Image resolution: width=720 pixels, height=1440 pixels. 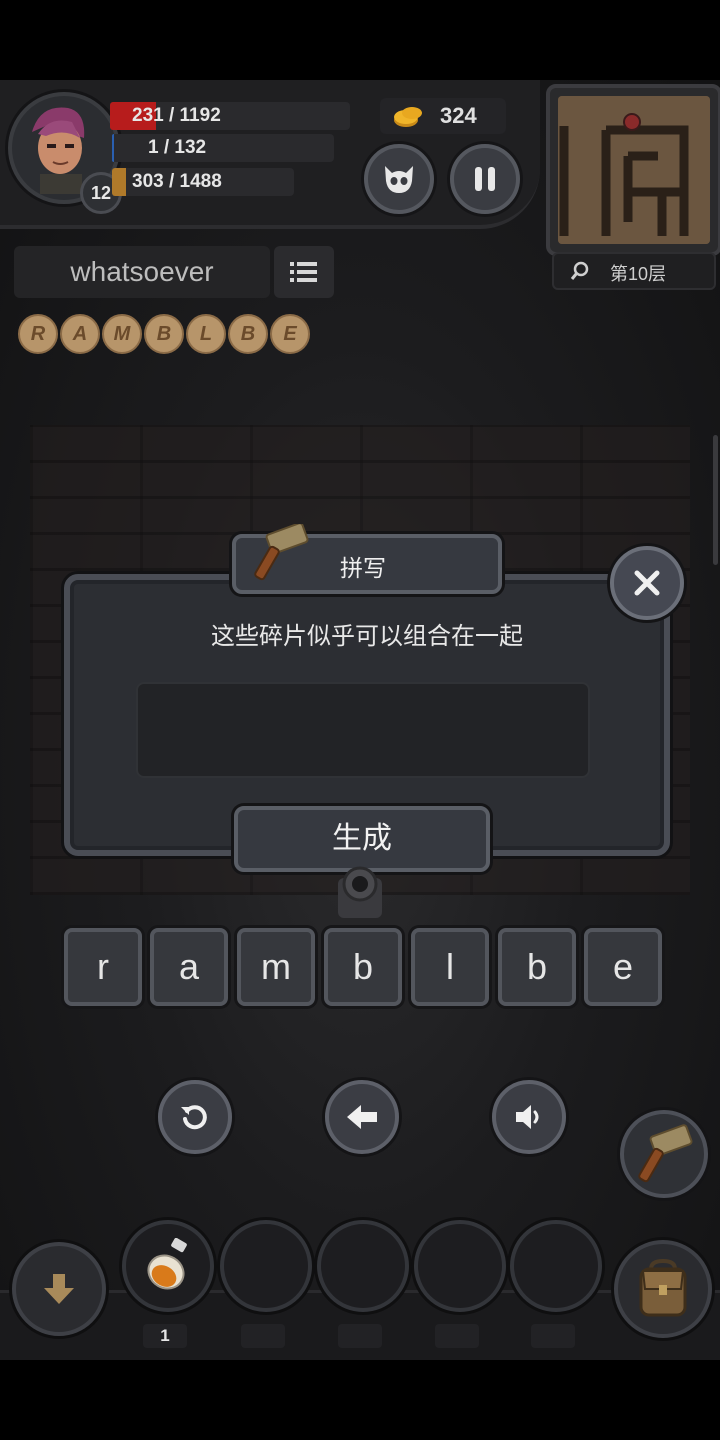 What do you see at coordinates (363, 730) in the screenshot?
I see `spell-input` at bounding box center [363, 730].